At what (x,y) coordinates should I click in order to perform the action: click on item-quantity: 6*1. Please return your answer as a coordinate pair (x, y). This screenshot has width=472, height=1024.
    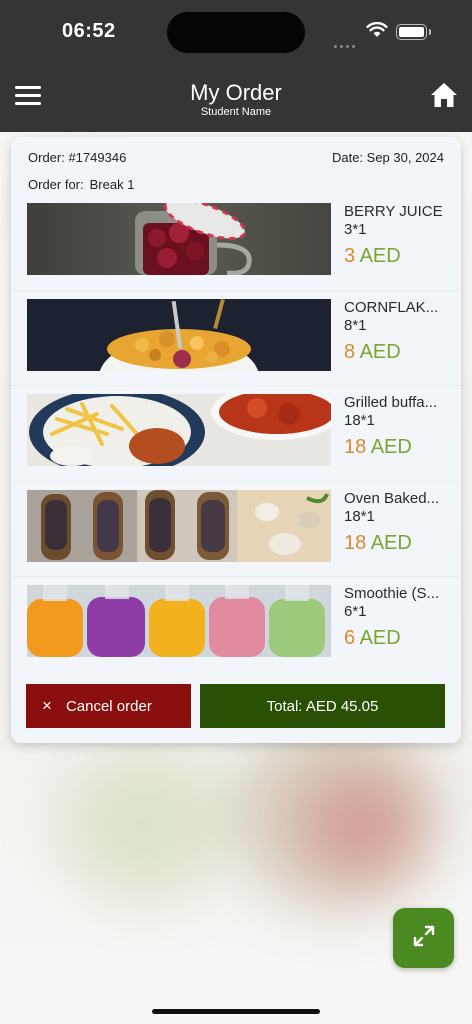
    Looking at the image, I should click on (355, 611).